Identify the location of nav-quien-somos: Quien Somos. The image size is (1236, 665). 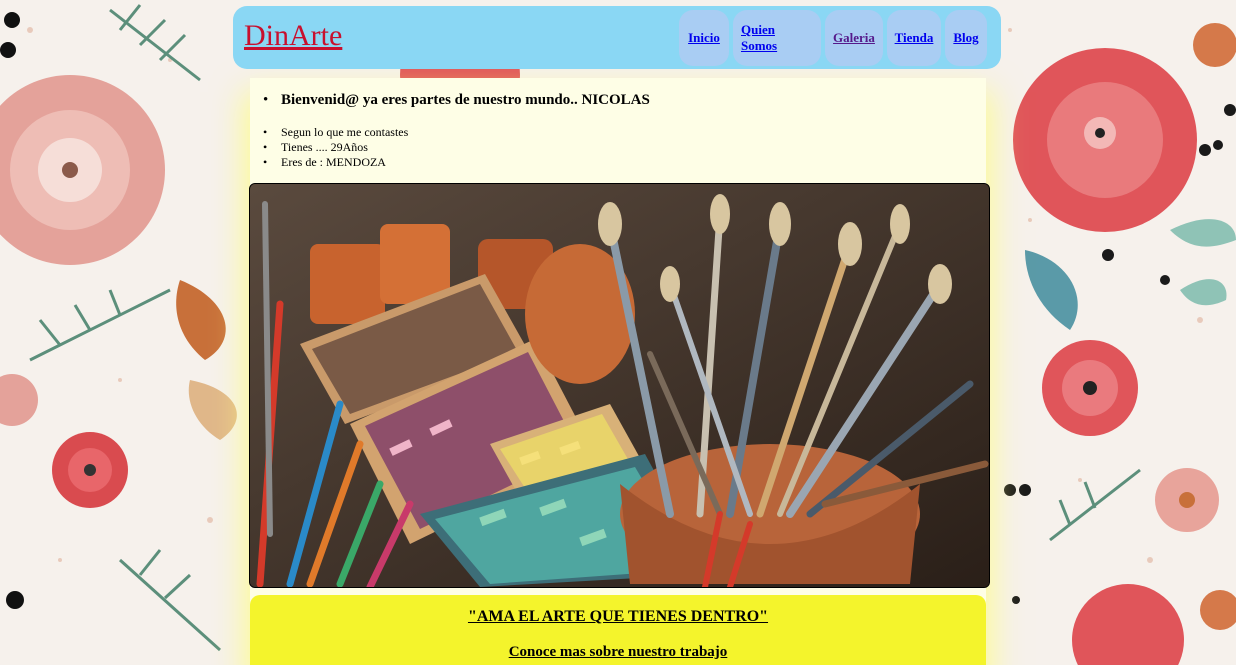
(777, 38).